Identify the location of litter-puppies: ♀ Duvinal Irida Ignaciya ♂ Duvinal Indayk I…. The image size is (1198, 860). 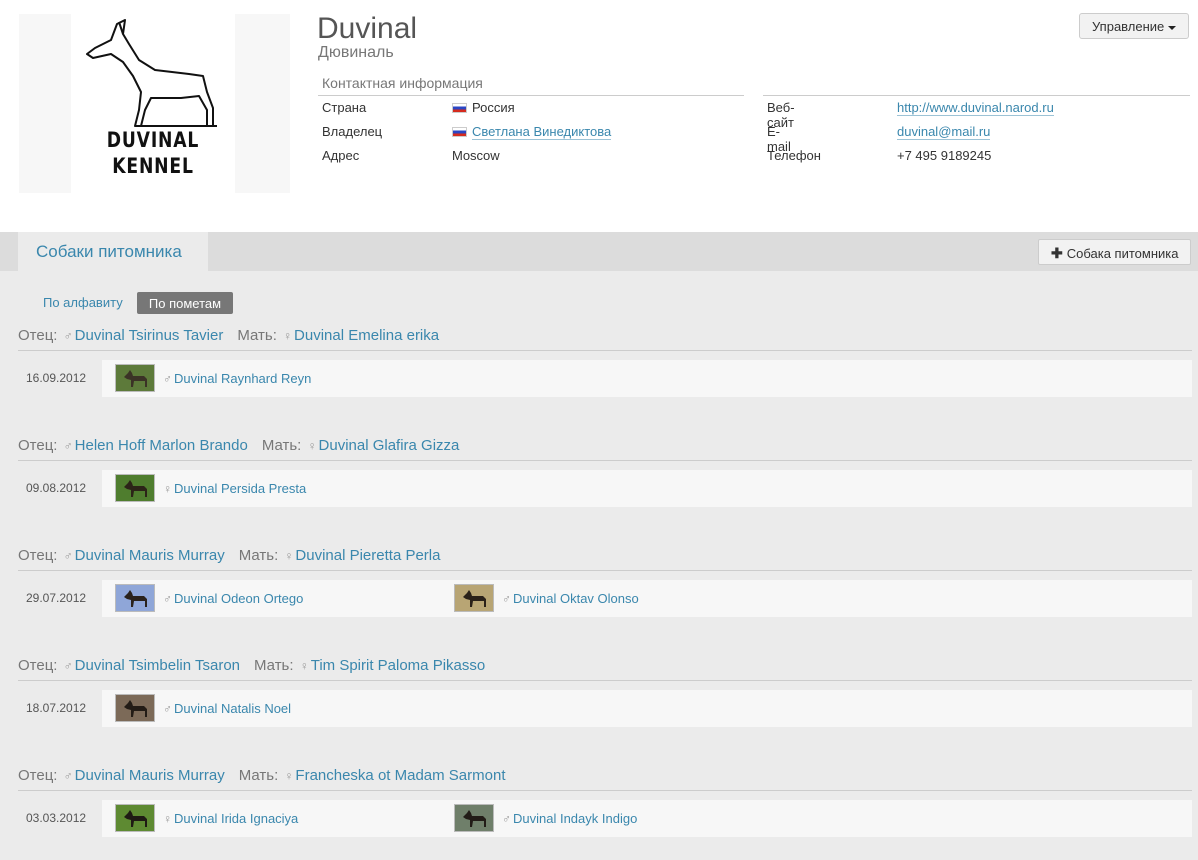
(647, 818).